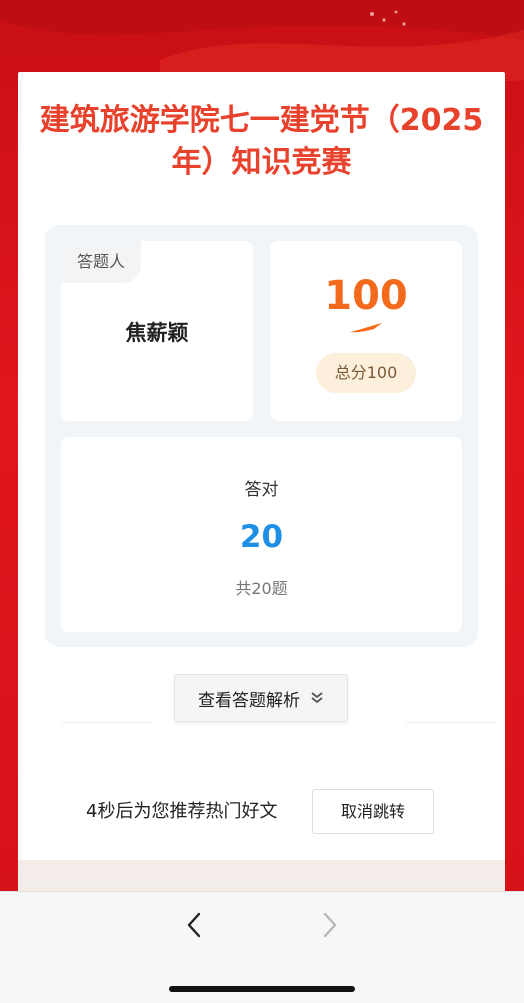 The image size is (524, 1003). Describe the element at coordinates (261, 141) in the screenshot. I see `quiz-title: 建筑旅游学院七一建党节（2025年）知识竞赛` at that location.